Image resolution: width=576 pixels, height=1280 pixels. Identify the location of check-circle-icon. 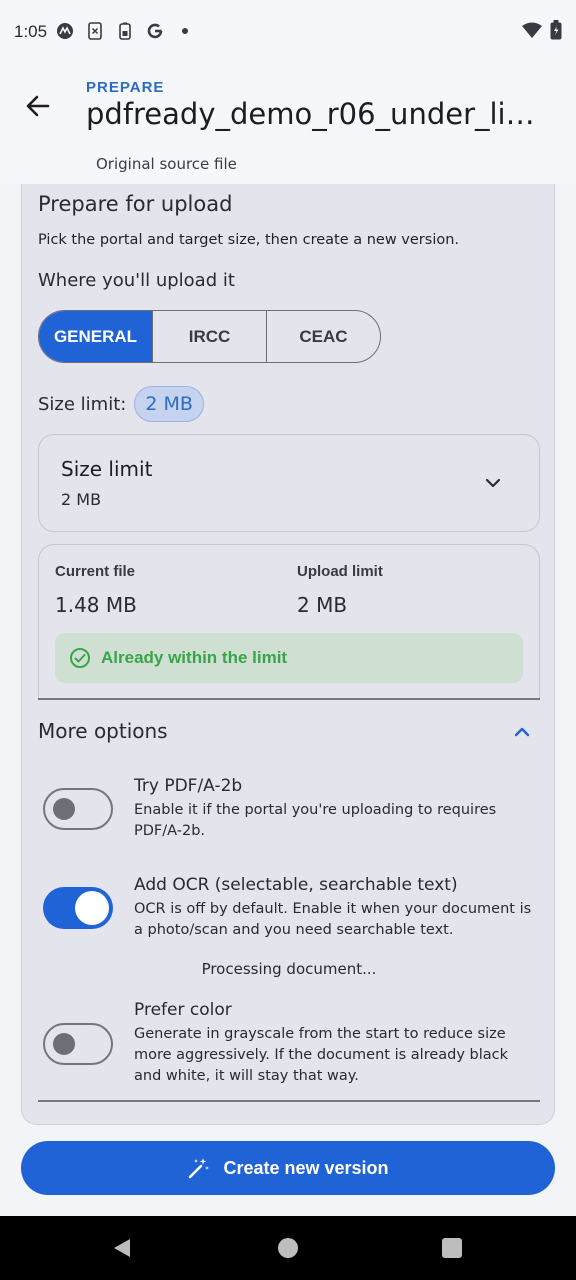
(80, 658).